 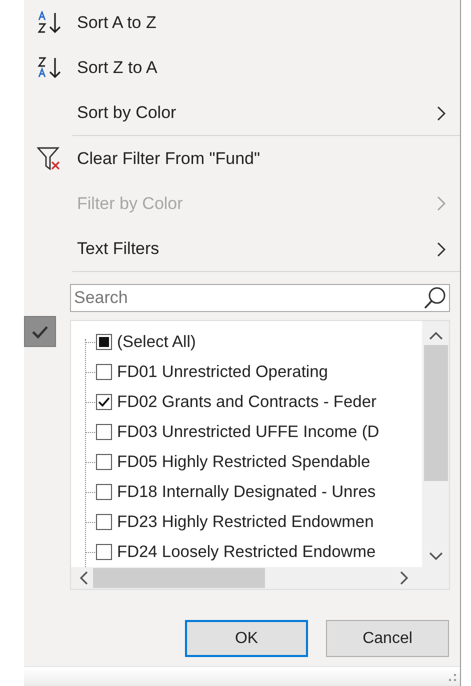 What do you see at coordinates (246, 552) in the screenshot?
I see `value-label: FD24 Loosely Restricted Endowme` at bounding box center [246, 552].